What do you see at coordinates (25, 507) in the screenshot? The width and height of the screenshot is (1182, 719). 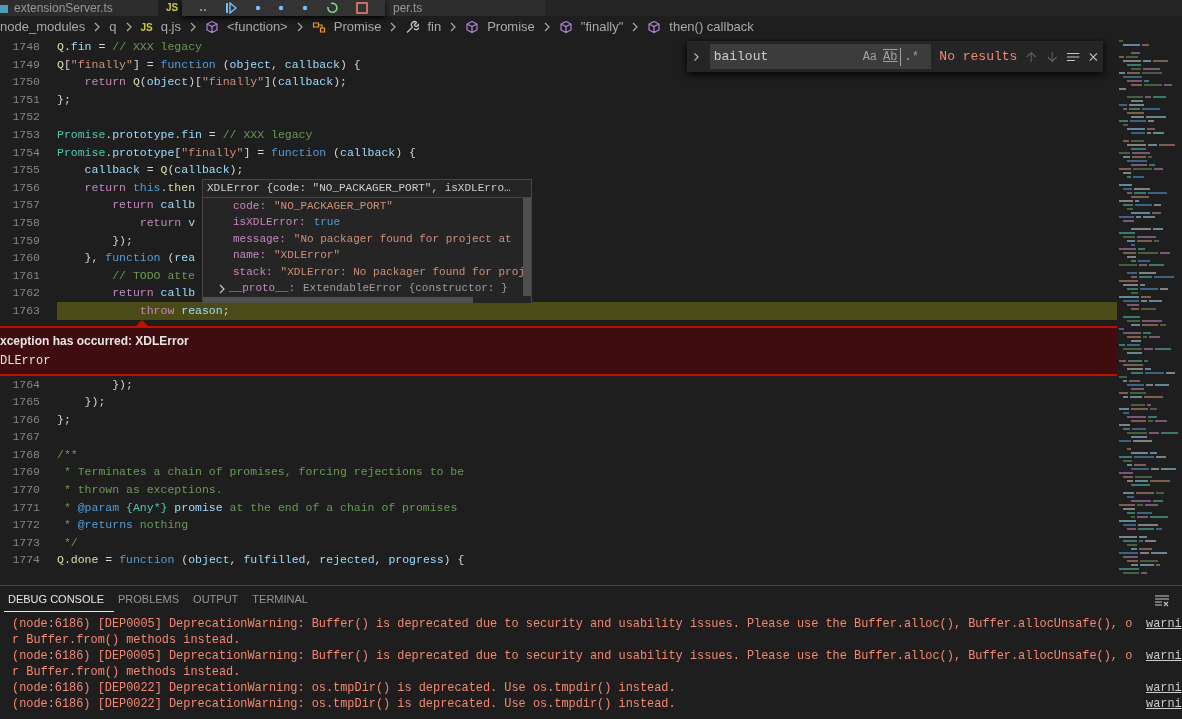 I see `line-number: 1771` at bounding box center [25, 507].